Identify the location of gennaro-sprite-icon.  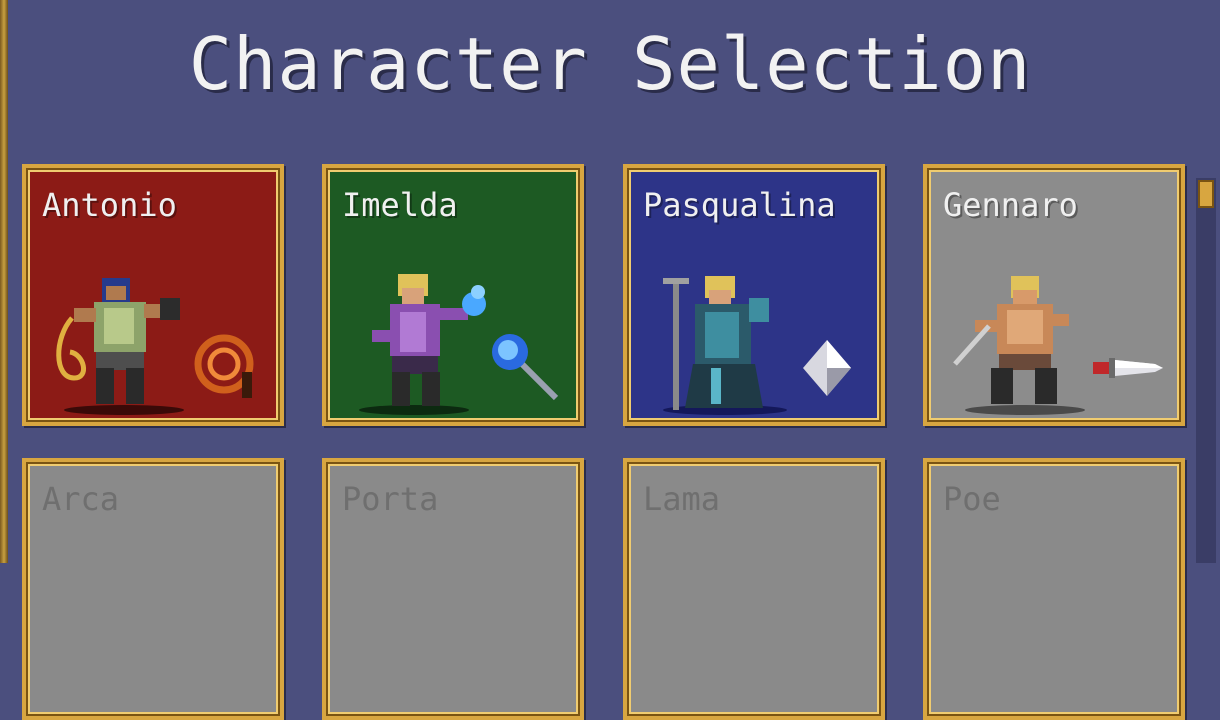
(1019, 345).